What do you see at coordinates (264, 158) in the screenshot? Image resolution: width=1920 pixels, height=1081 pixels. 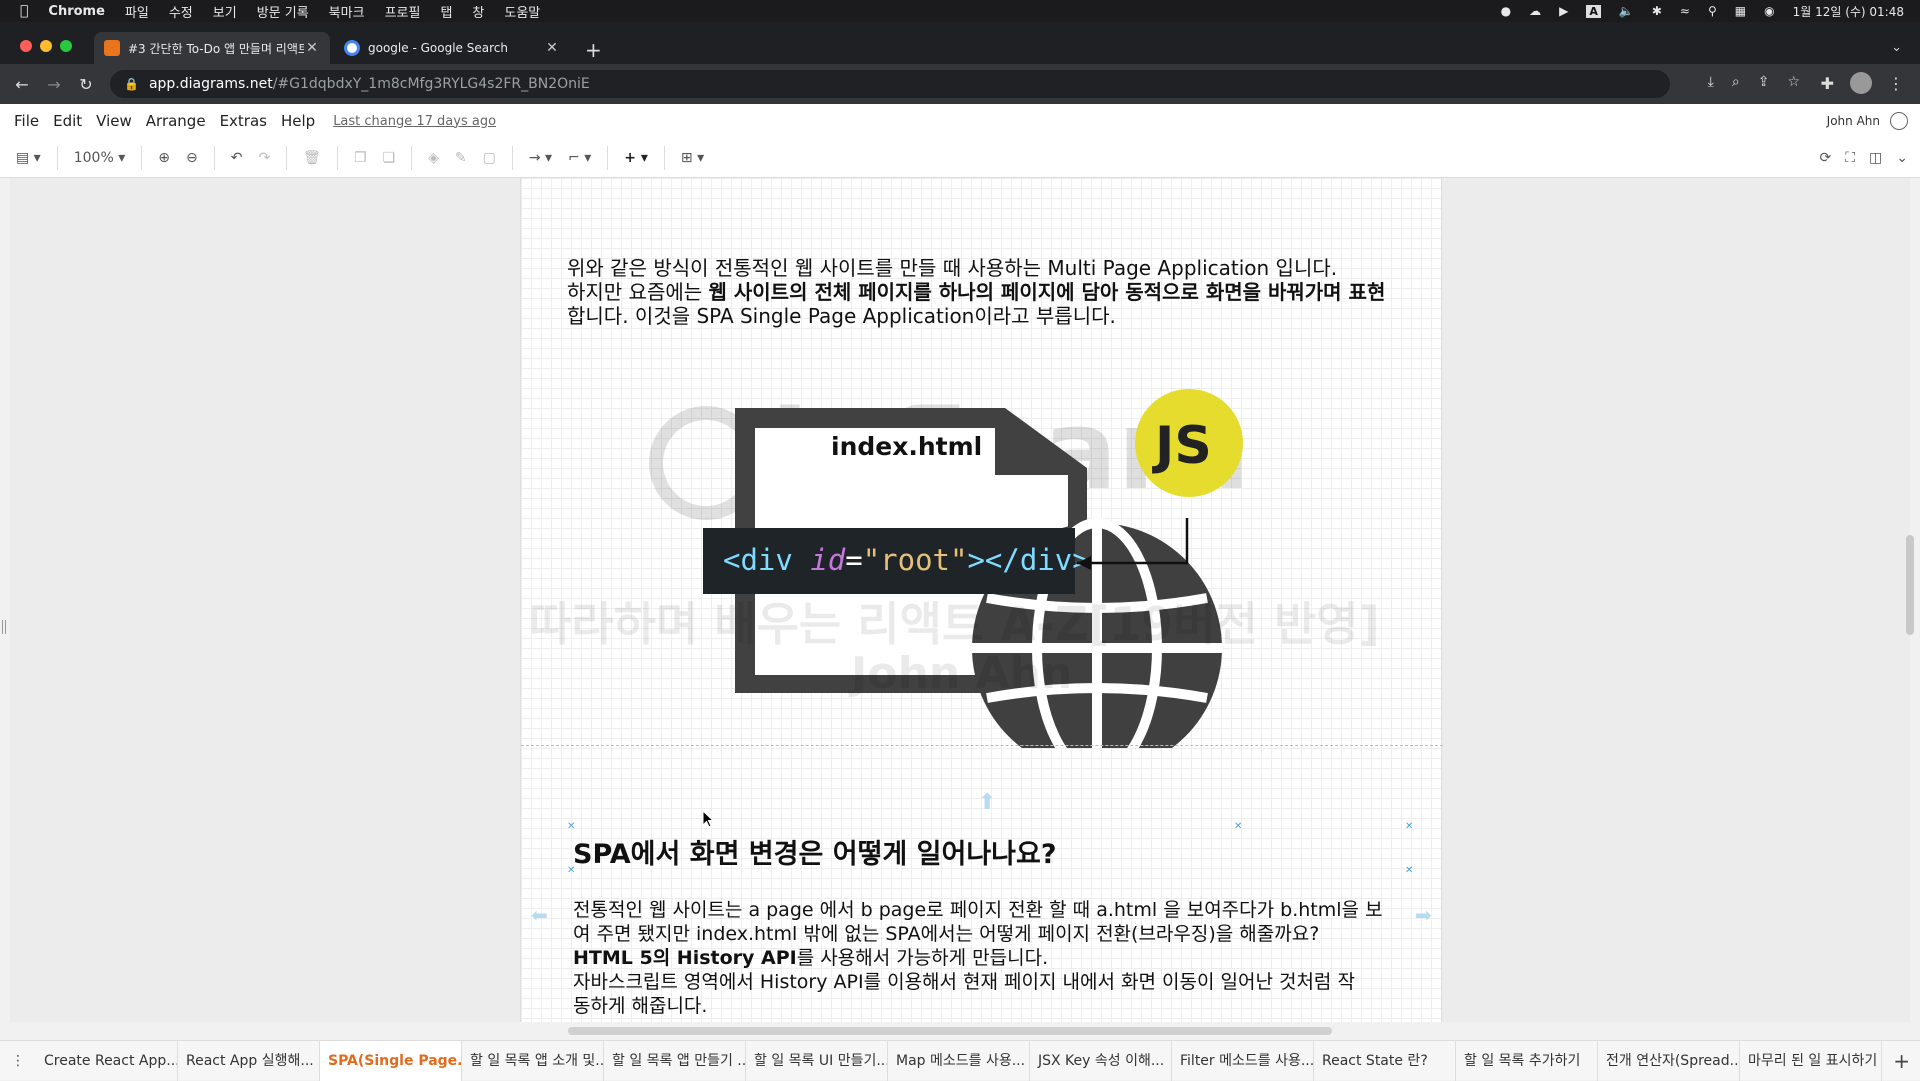 I see `redo-icon: ↷` at bounding box center [264, 158].